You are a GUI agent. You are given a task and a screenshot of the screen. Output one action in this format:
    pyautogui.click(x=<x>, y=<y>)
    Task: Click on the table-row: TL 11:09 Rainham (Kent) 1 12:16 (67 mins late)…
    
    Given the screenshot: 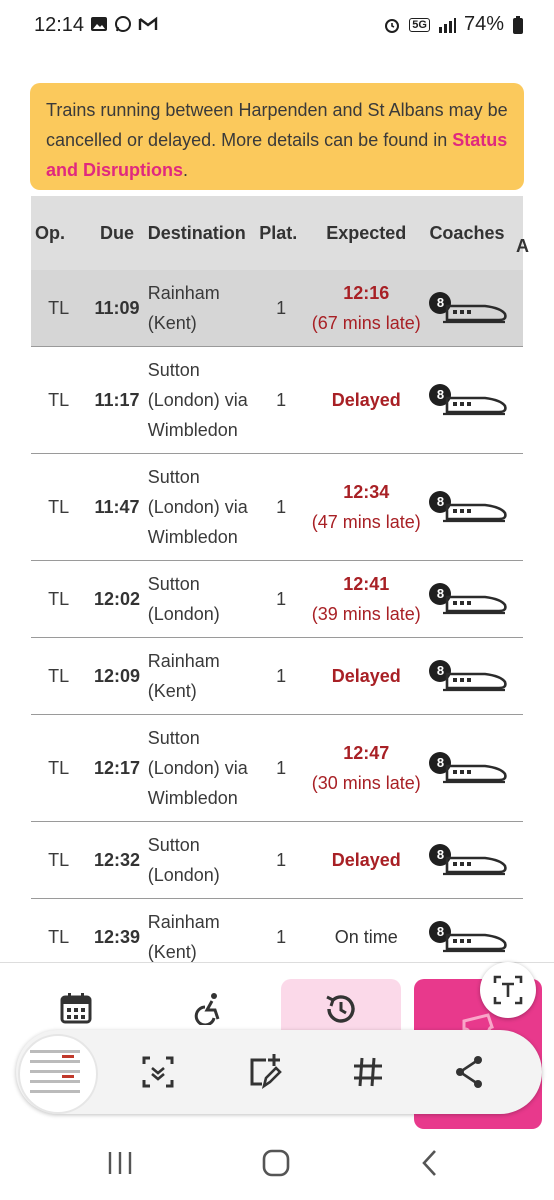 What is the action you would take?
    pyautogui.click(x=277, y=308)
    